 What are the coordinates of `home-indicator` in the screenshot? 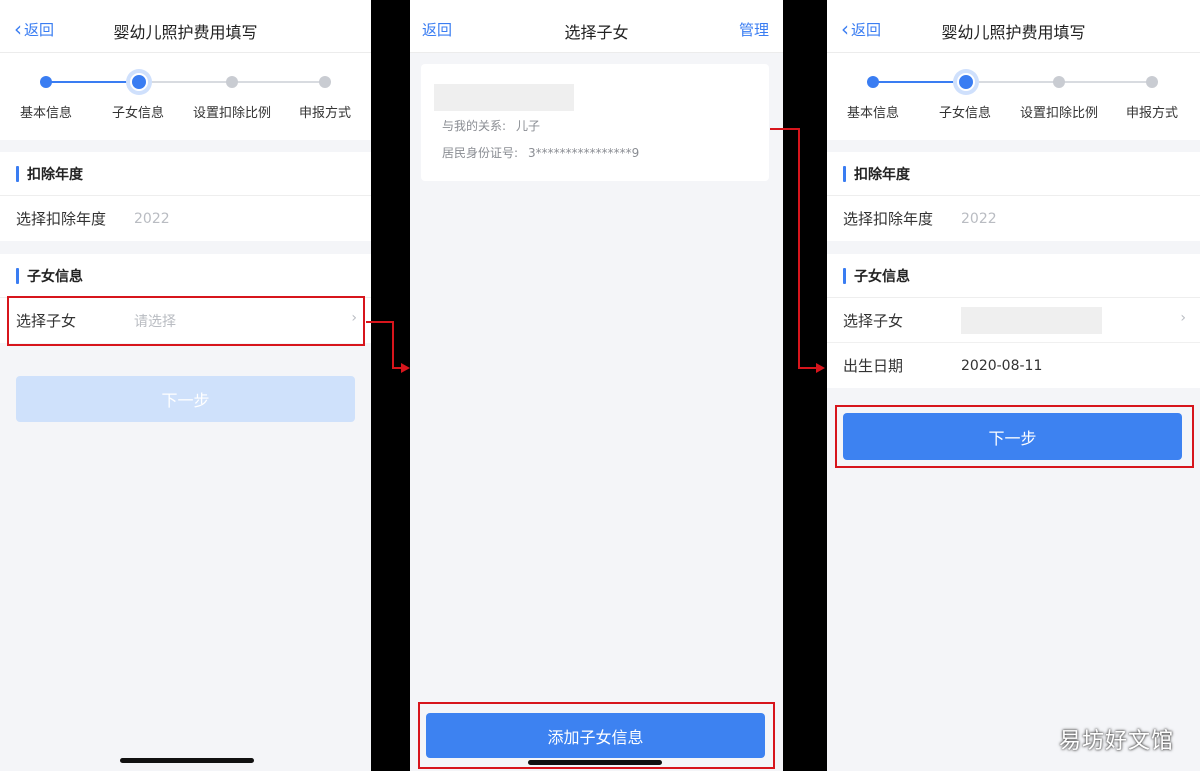 It's located at (187, 760).